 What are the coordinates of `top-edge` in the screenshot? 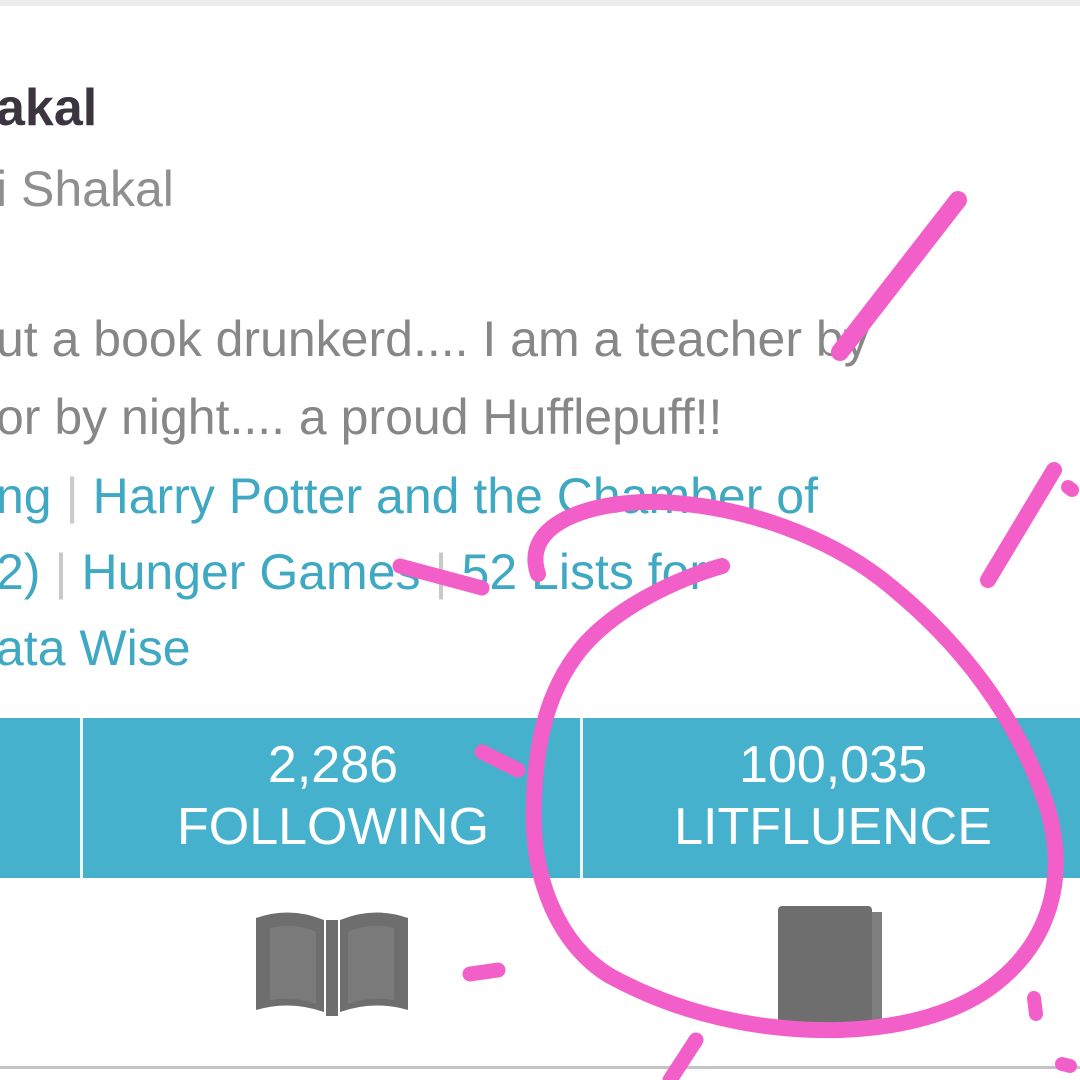 It's located at (540, 3).